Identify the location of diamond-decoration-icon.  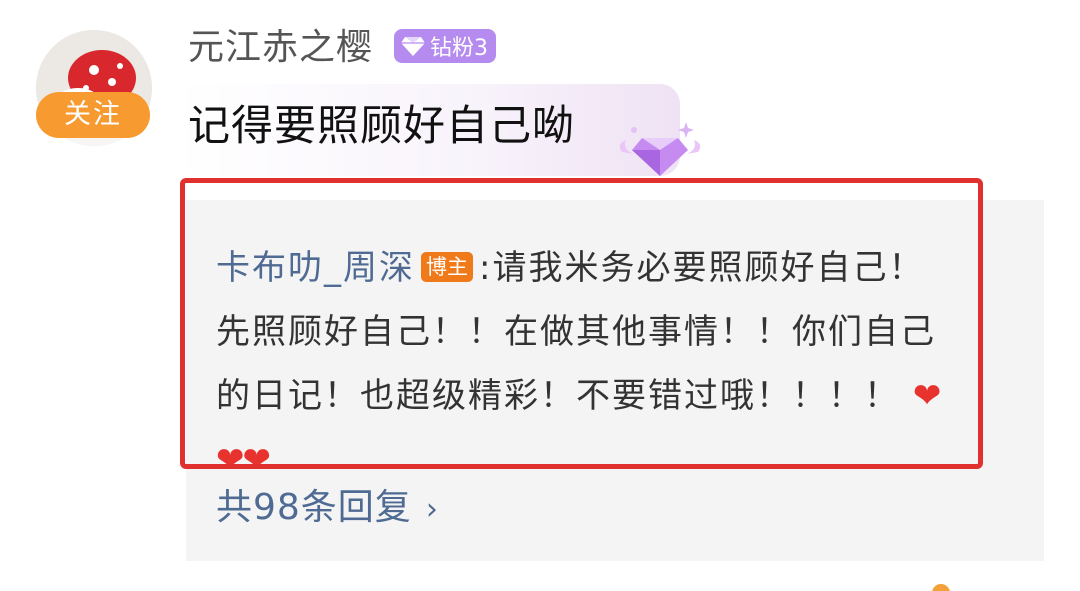
(660, 149).